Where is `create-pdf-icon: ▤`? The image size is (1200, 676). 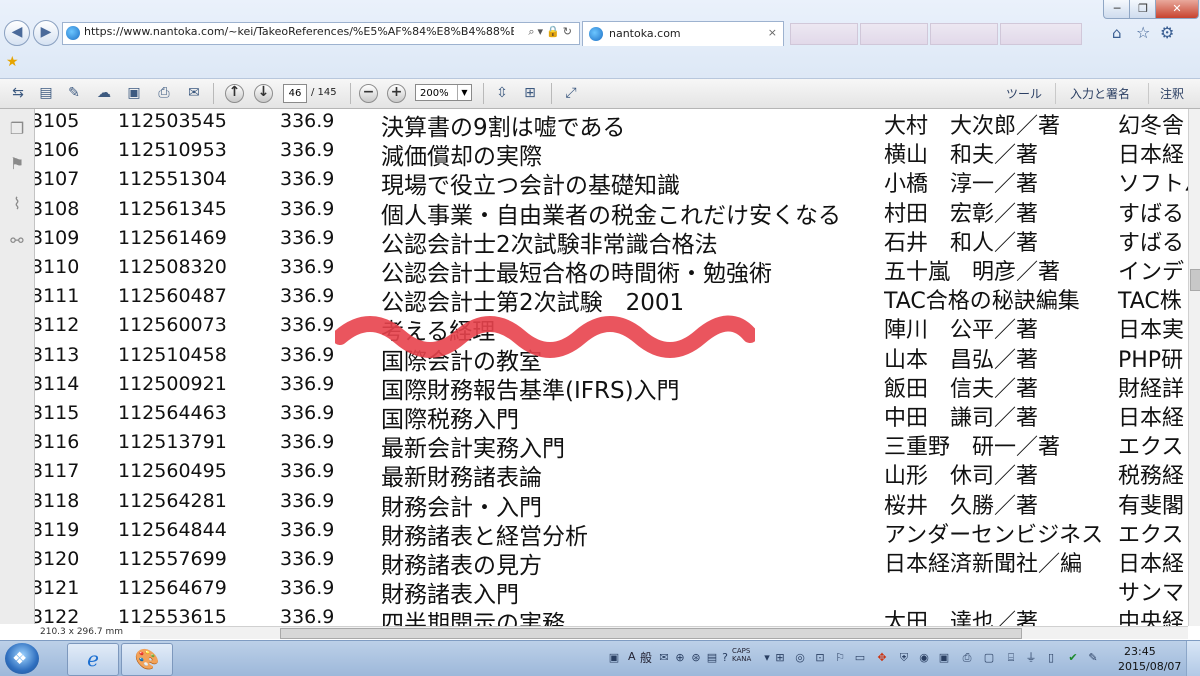 create-pdf-icon: ▤ is located at coordinates (46, 93).